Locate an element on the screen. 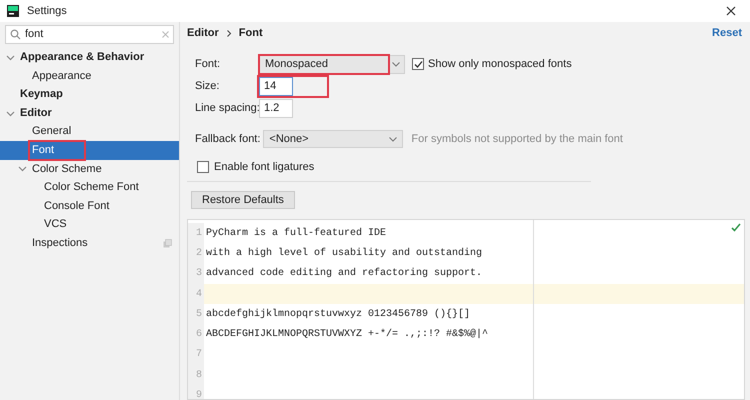 The image size is (750, 400). fallback-font-dropdown: <None> is located at coordinates (333, 139).